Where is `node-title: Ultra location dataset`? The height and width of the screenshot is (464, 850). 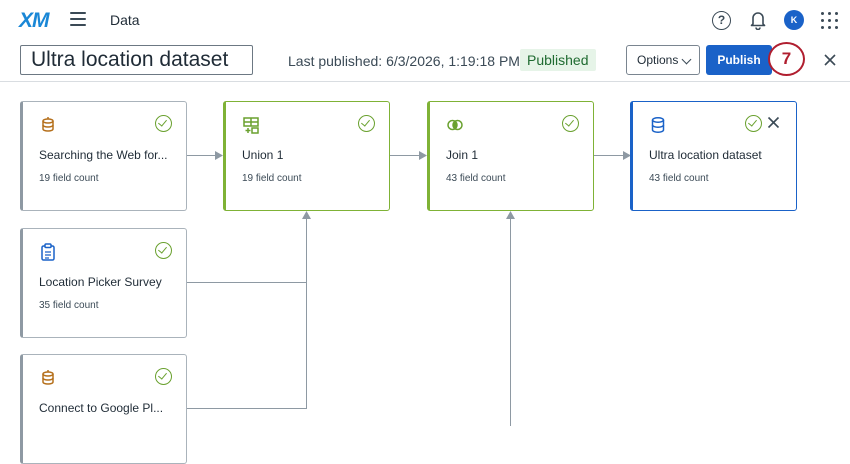
node-title: Ultra location dataset is located at coordinates (705, 155).